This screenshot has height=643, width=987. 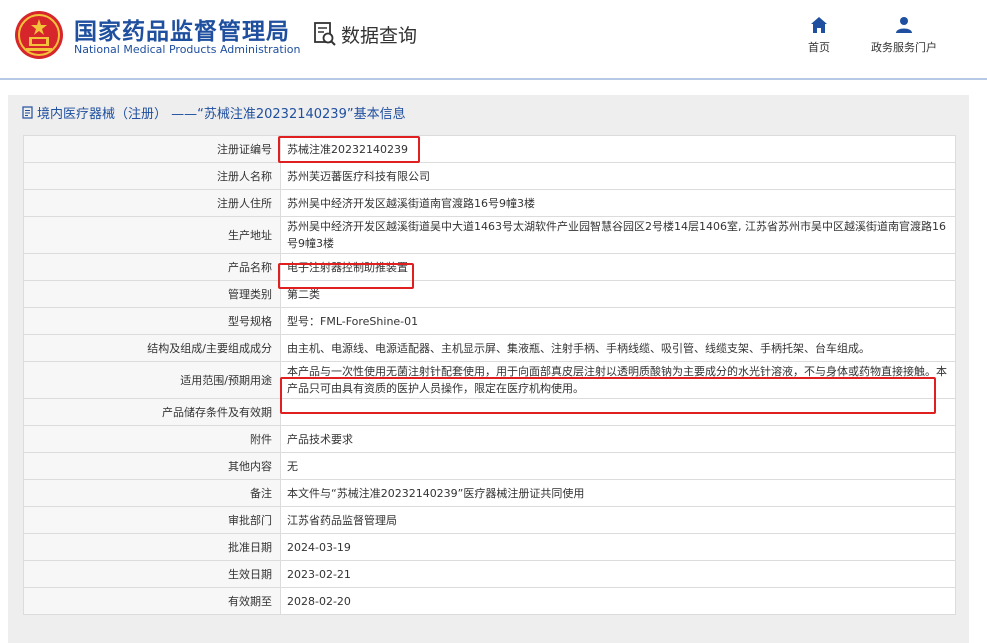 I want to click on row-label: 注册人名称, so click(x=152, y=176).